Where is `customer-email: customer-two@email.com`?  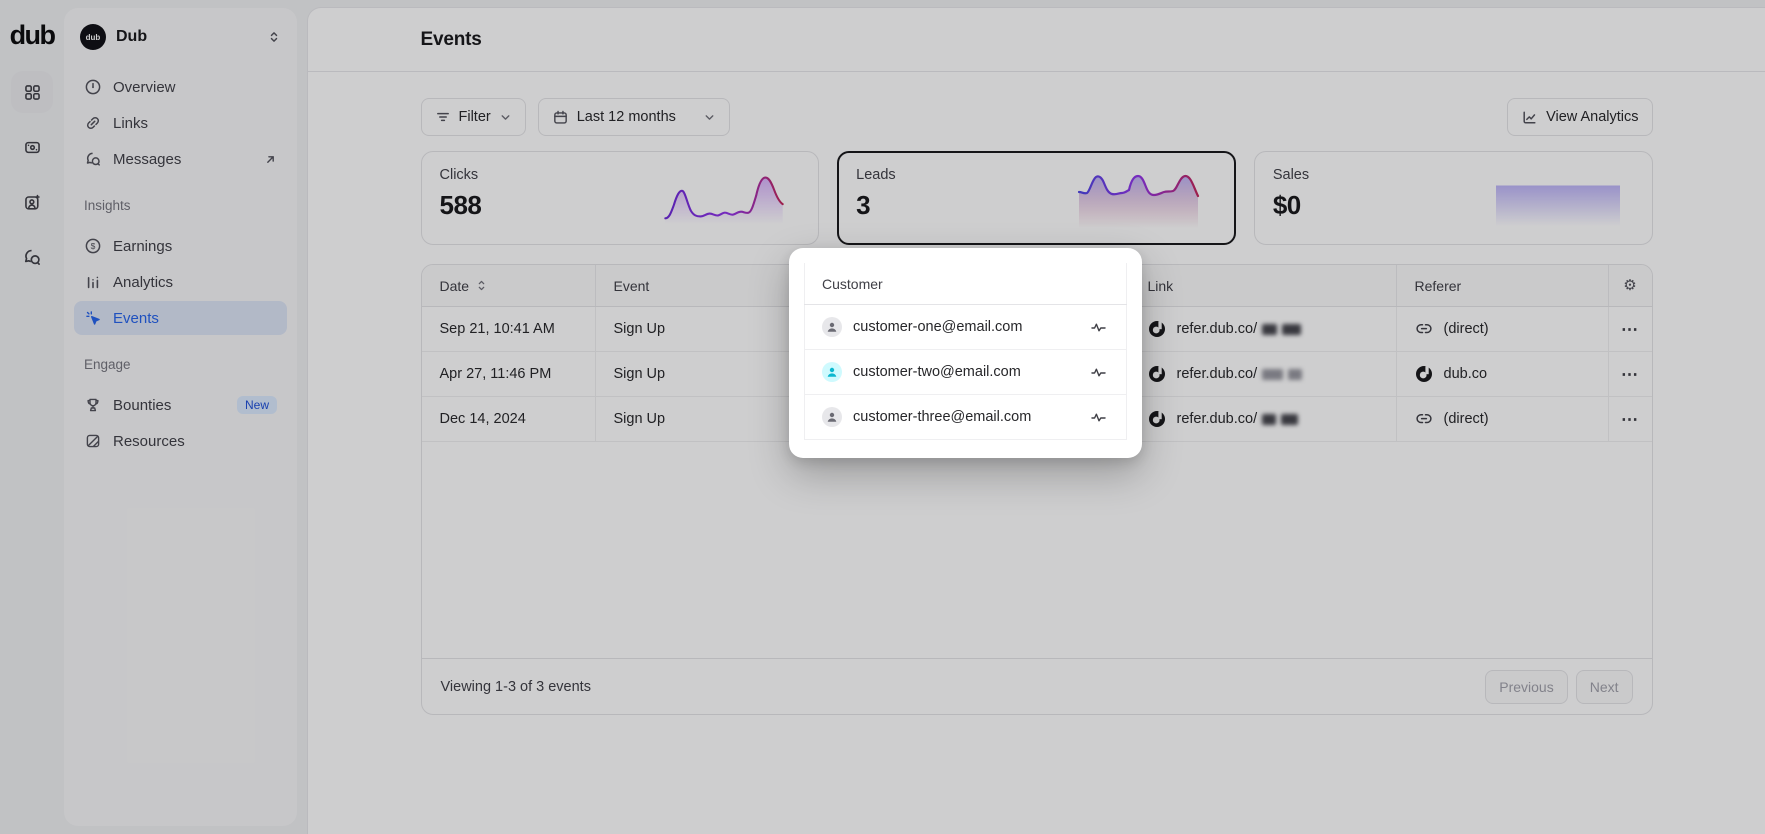 customer-email: customer-two@email.com is located at coordinates (937, 372).